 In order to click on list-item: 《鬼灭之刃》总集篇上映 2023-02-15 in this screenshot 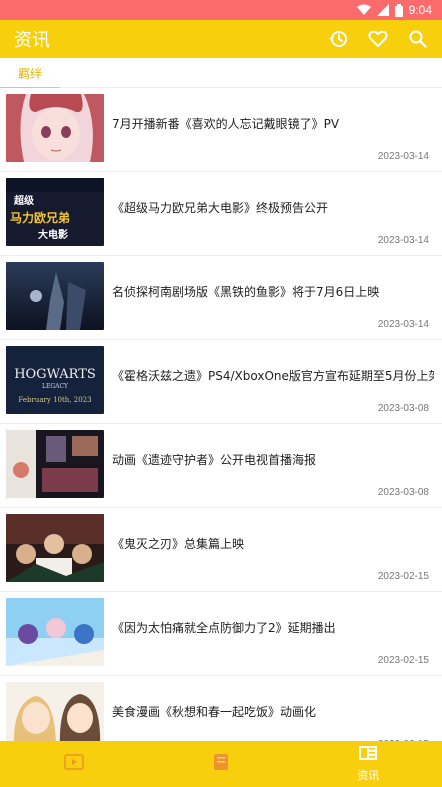, I will do `click(221, 550)`.